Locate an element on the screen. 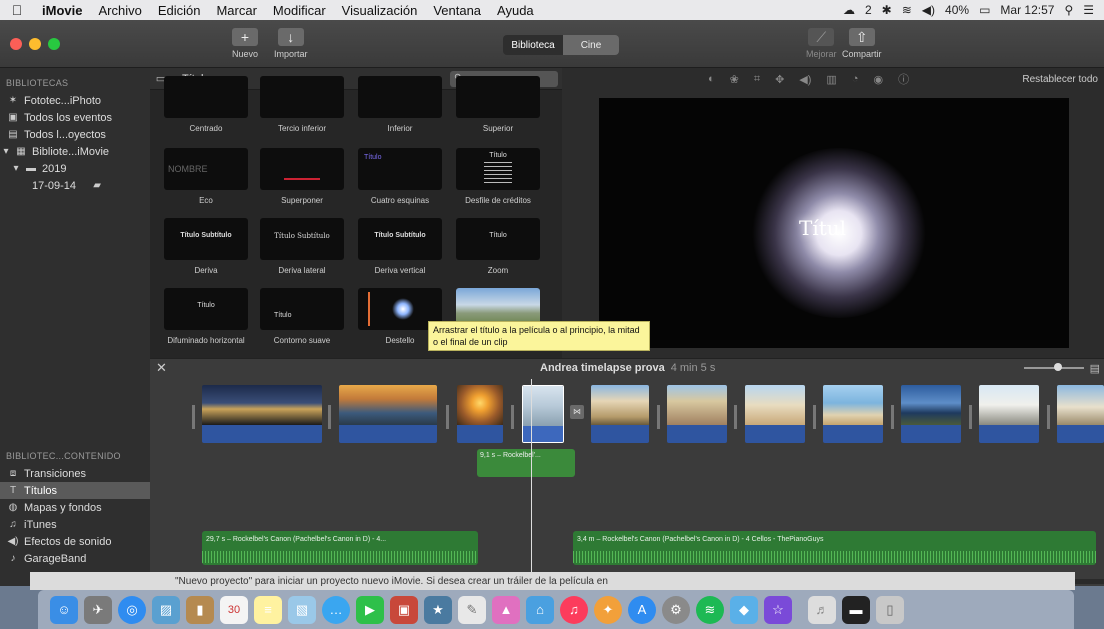  title-tile: Título Cuatro esquinas is located at coordinates (400, 177).